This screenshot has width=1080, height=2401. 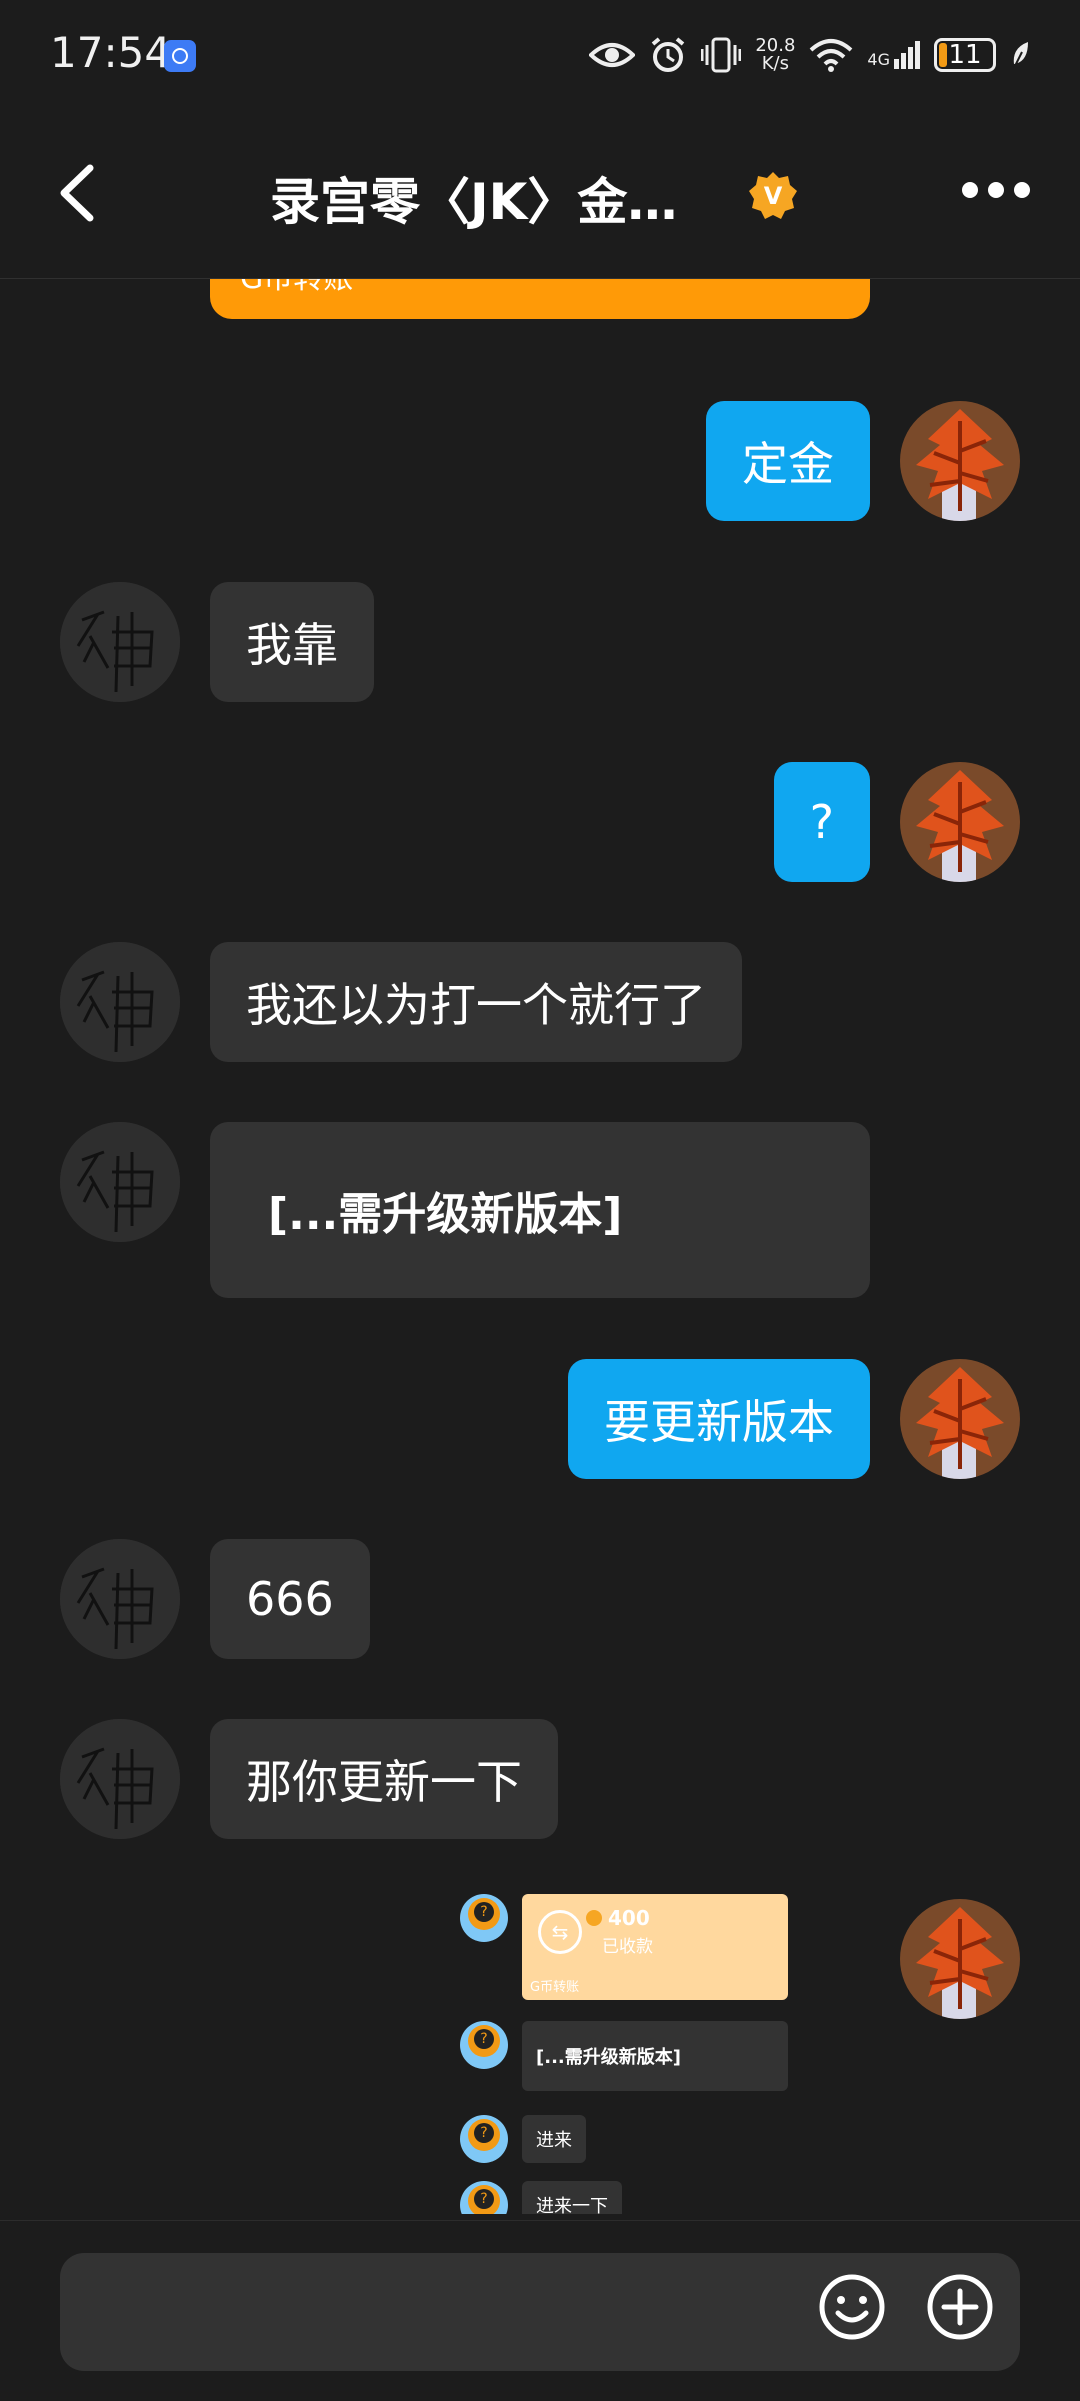 What do you see at coordinates (1020, 55) in the screenshot?
I see `leaf-icon` at bounding box center [1020, 55].